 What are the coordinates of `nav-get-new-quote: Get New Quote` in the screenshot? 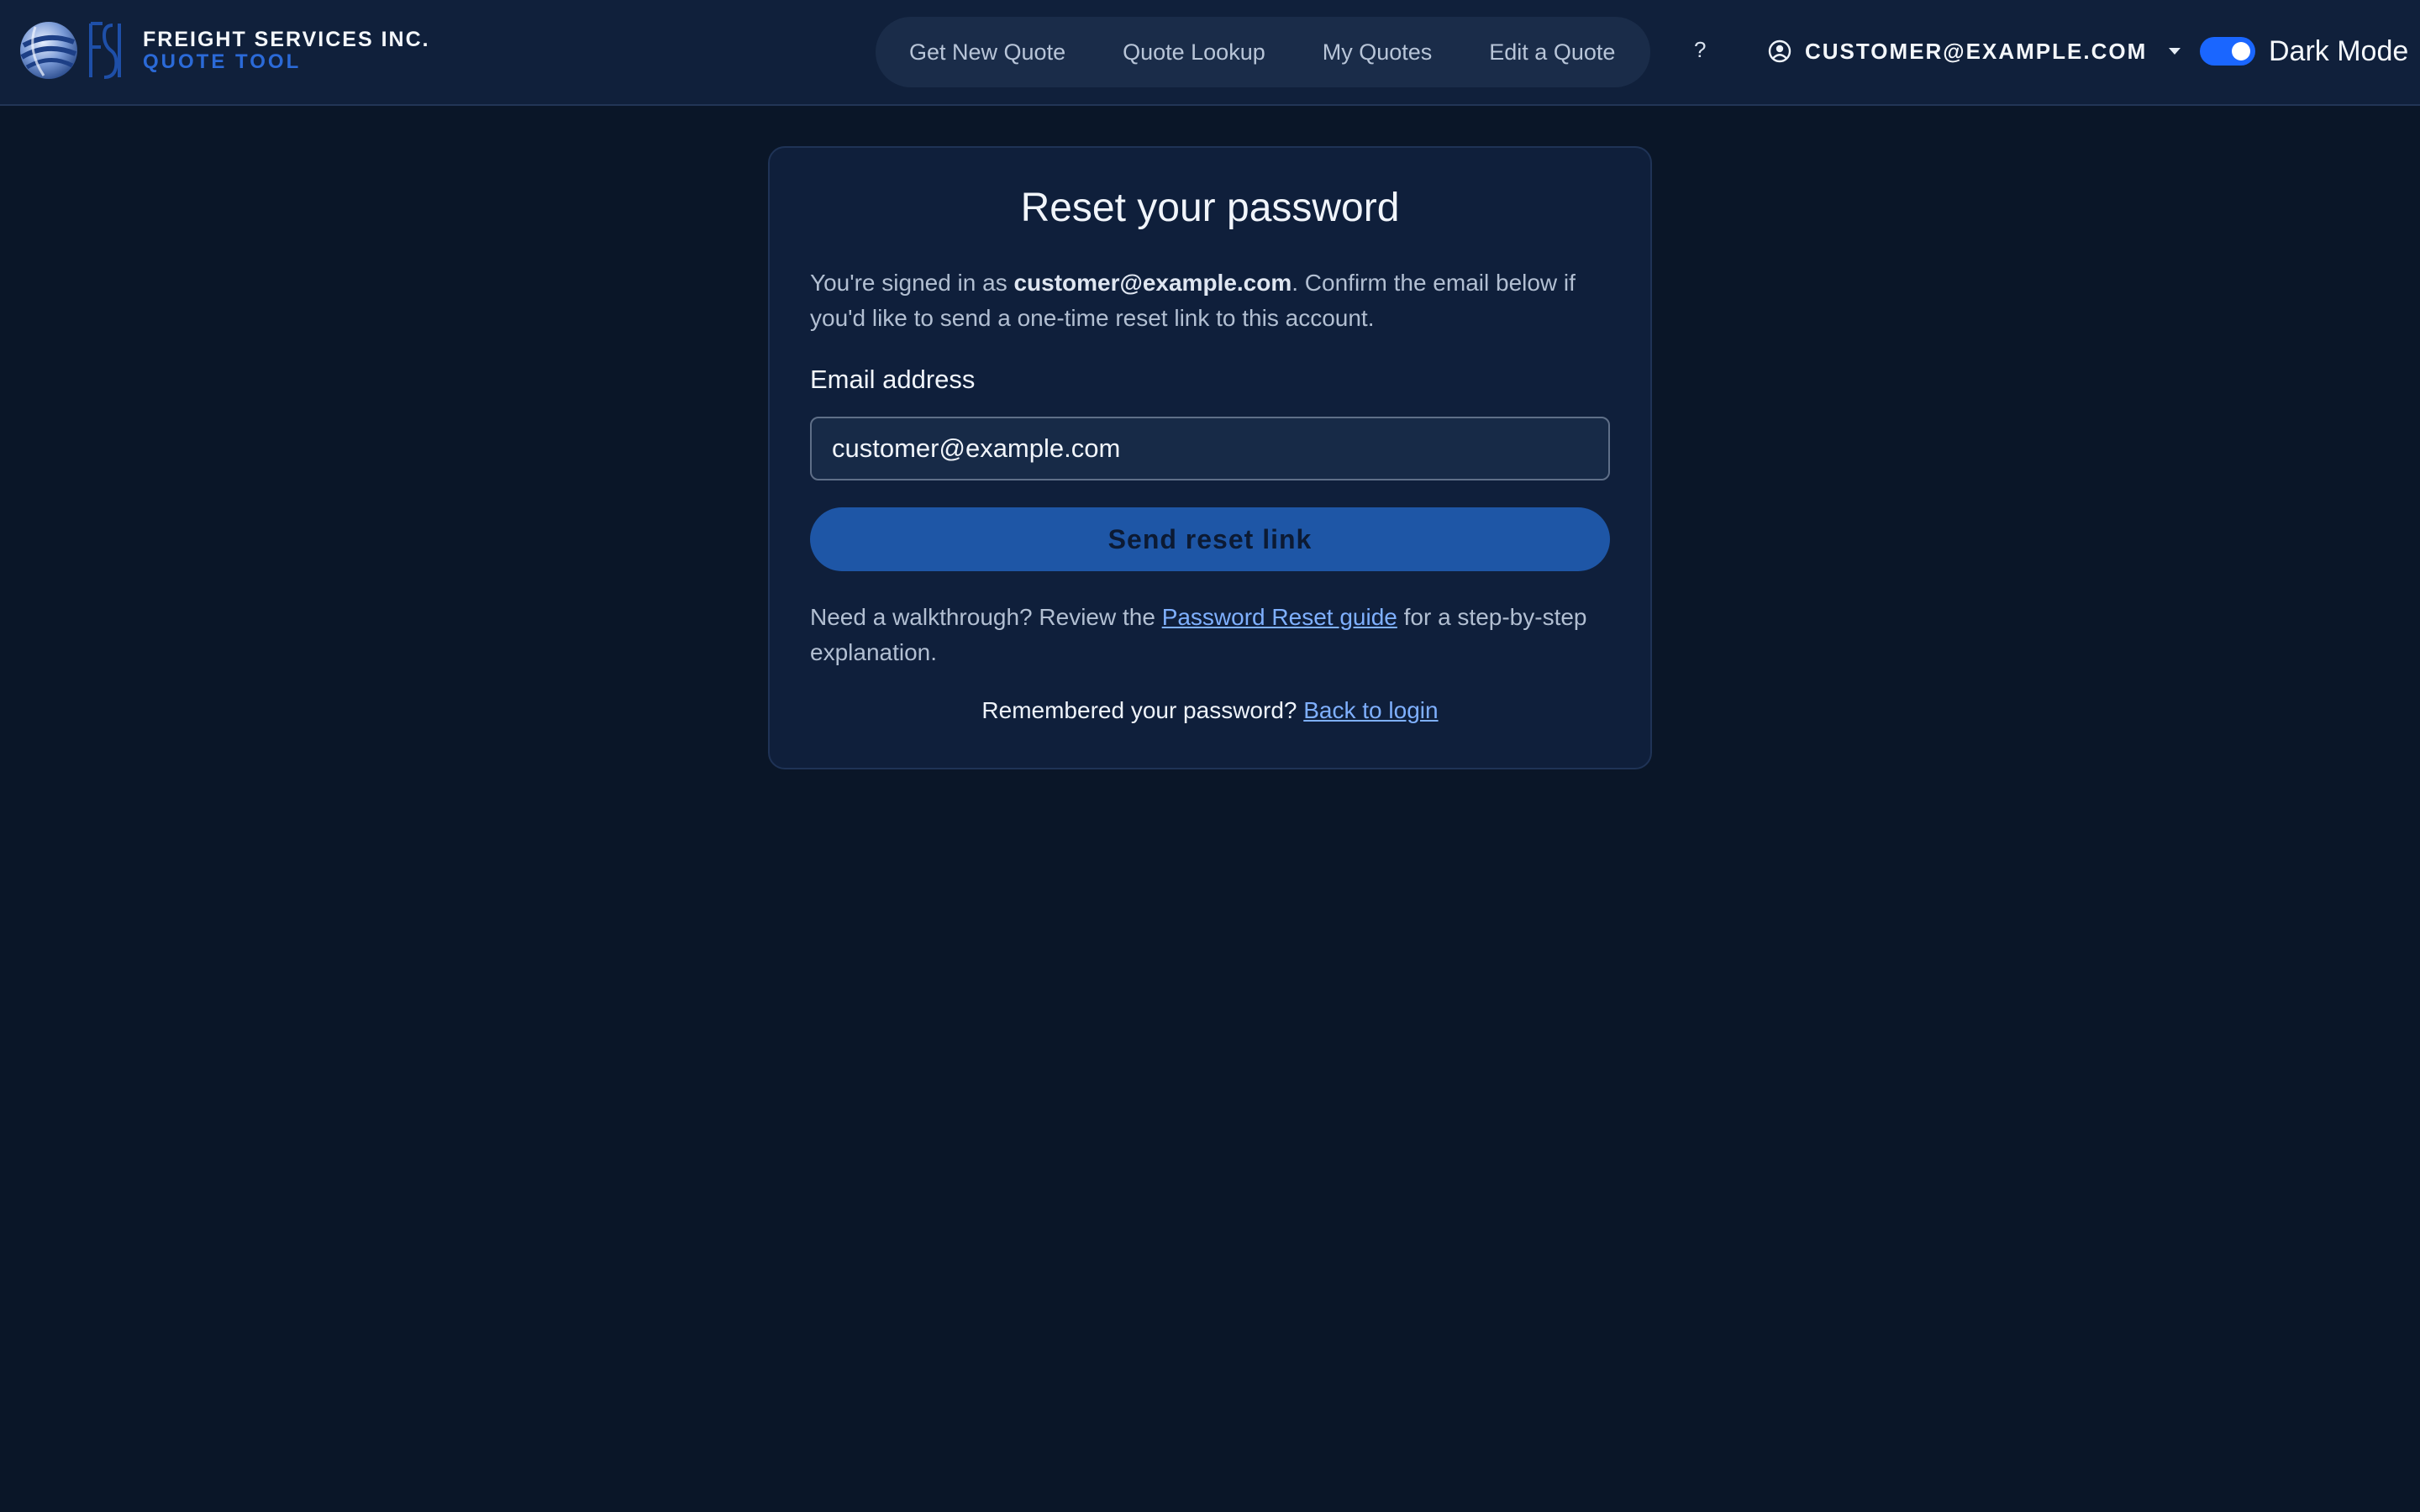 It's located at (987, 52).